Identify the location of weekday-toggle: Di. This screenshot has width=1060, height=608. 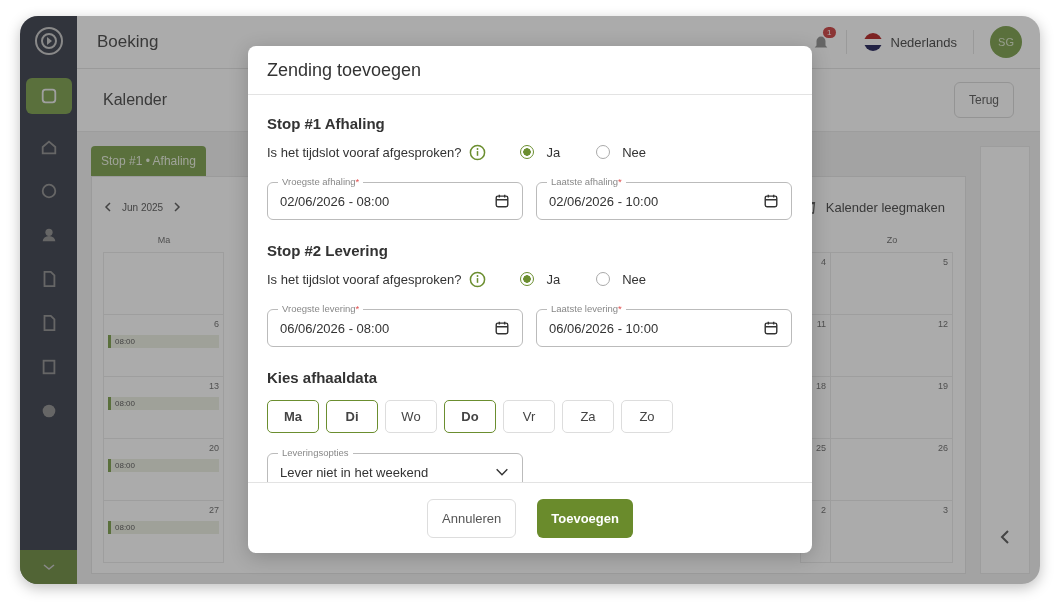
(352, 416).